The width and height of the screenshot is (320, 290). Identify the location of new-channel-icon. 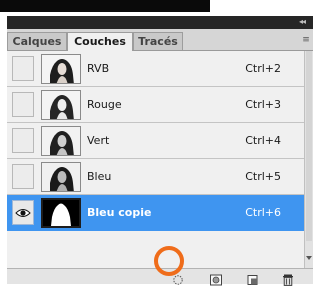
(252, 280).